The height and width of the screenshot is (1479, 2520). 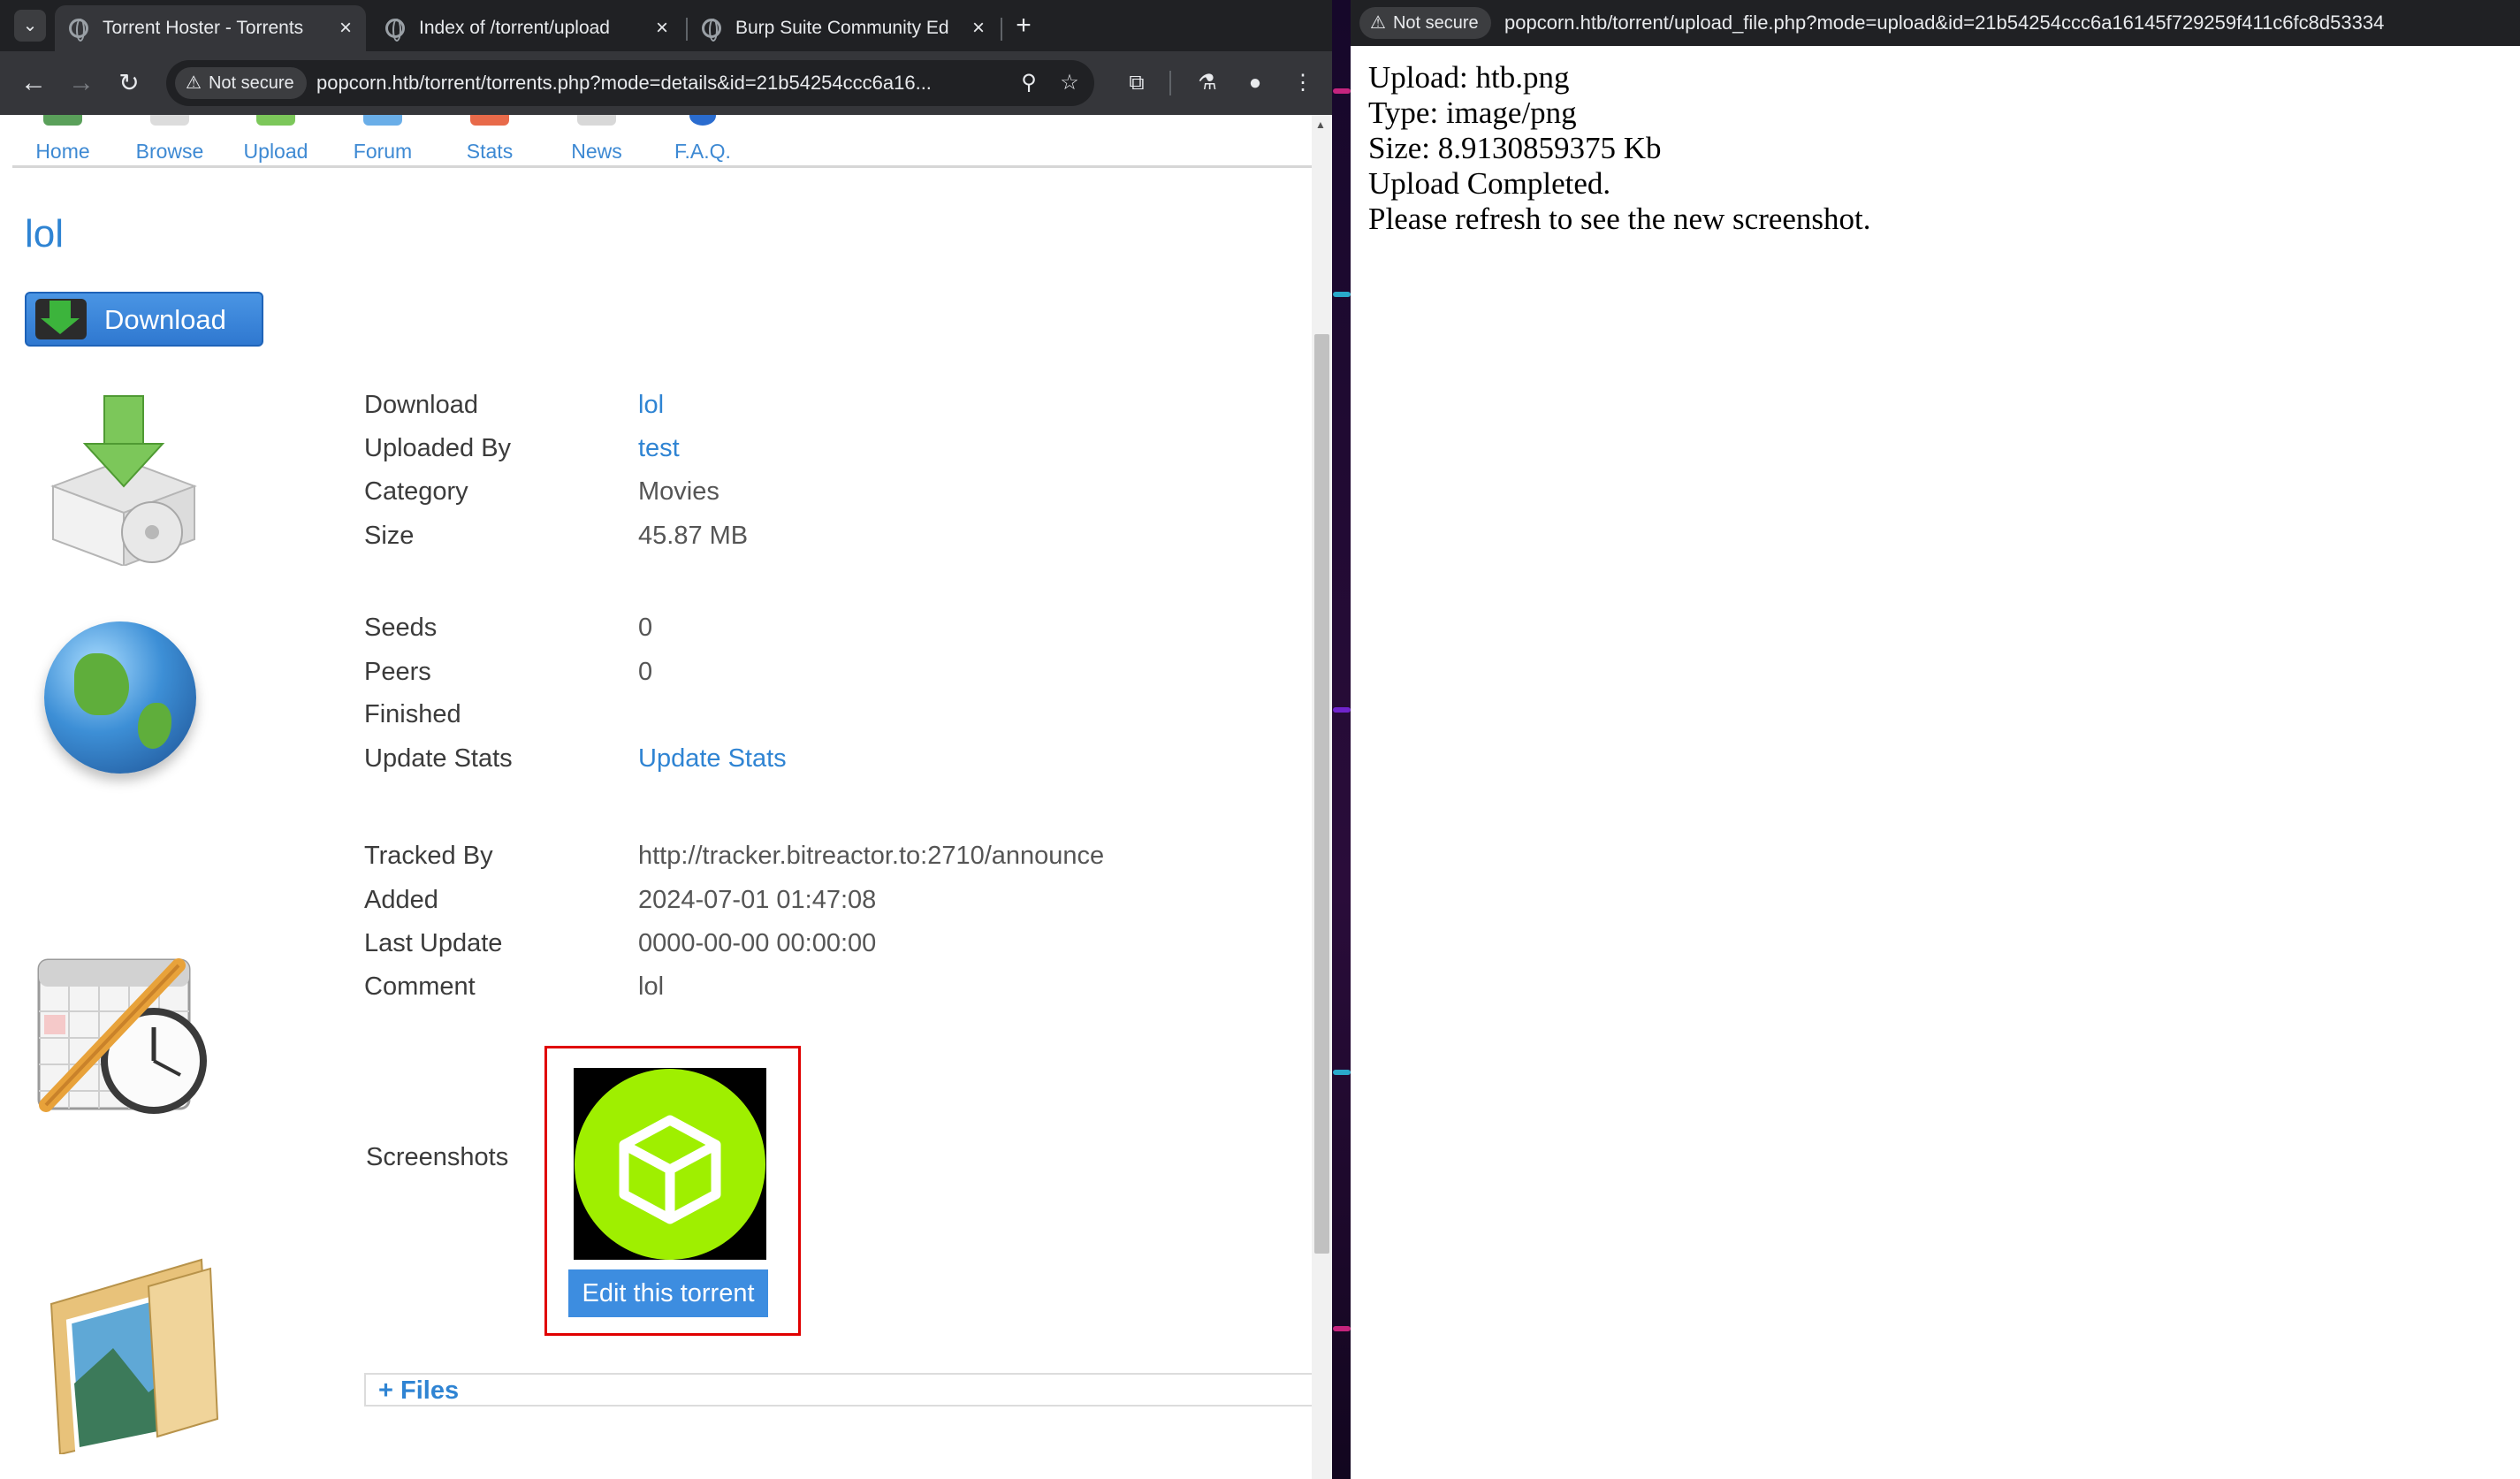 I want to click on download-arrow-icon, so click(x=61, y=319).